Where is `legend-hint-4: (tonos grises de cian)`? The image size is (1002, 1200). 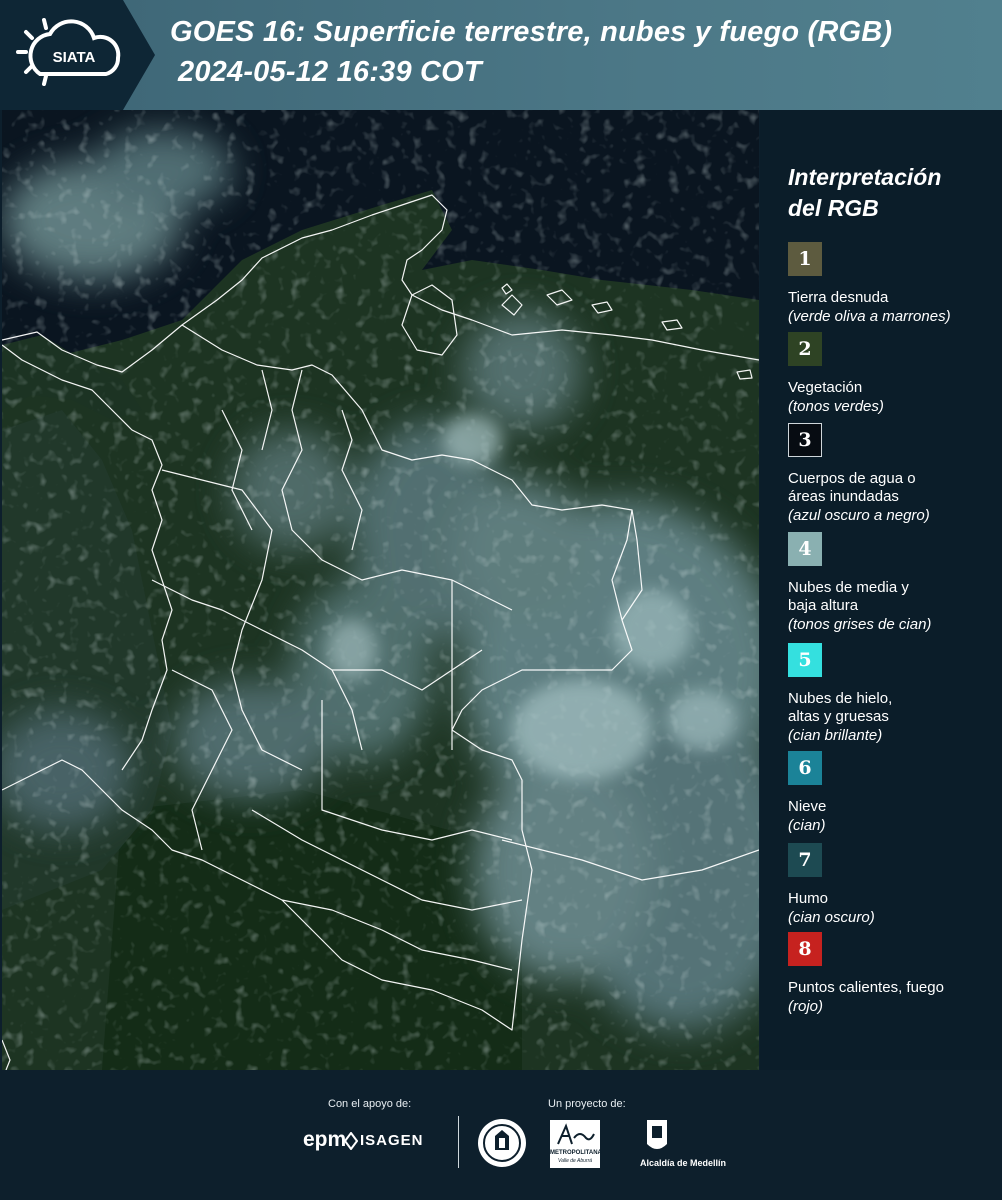
legend-hint-4: (tonos grises de cian) is located at coordinates (860, 624).